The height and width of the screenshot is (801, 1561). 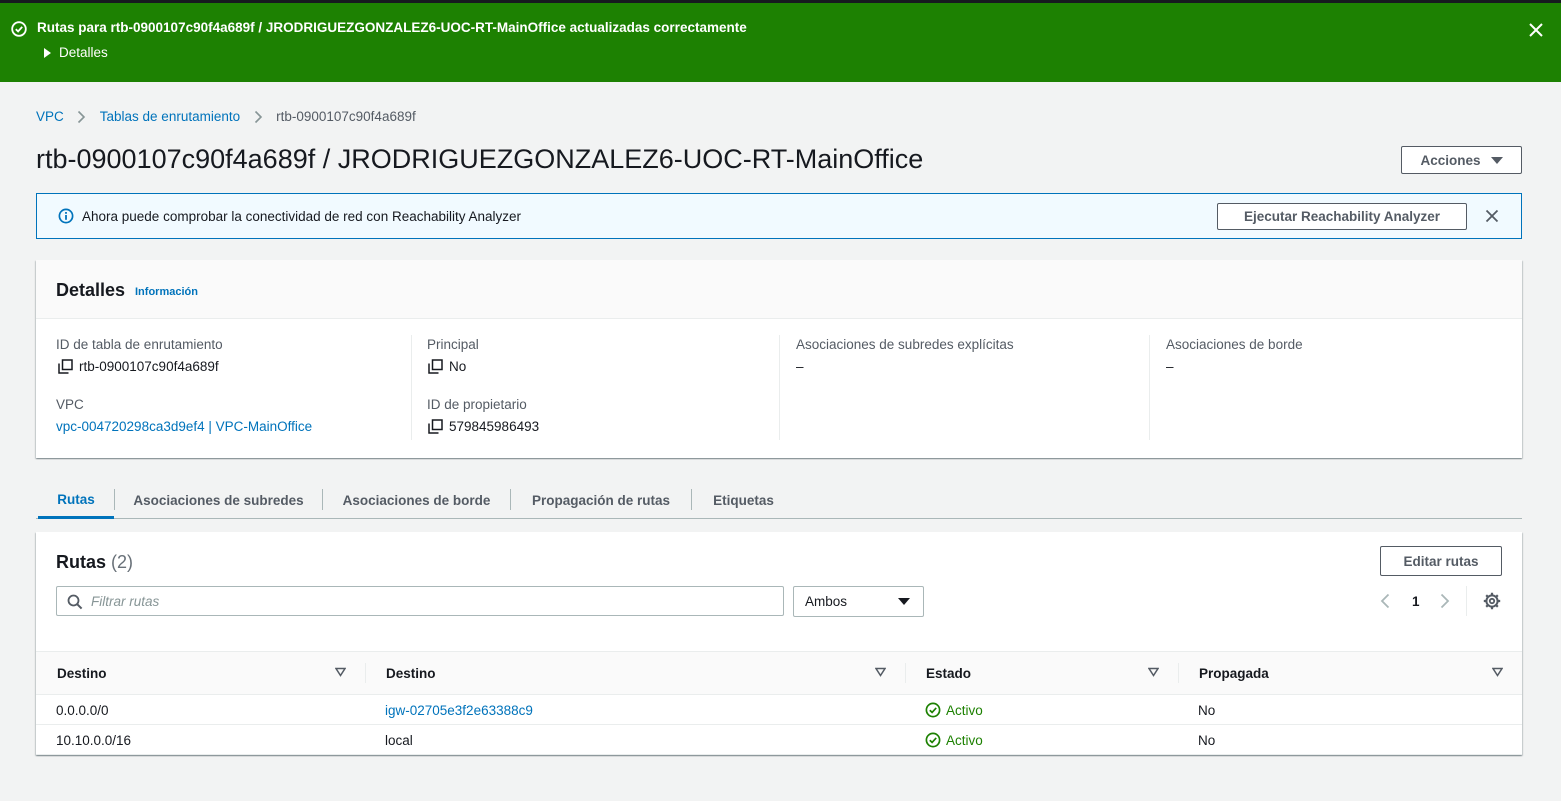 I want to click on edge-assoc-label: Asociaciones de borde, so click(x=1234, y=344).